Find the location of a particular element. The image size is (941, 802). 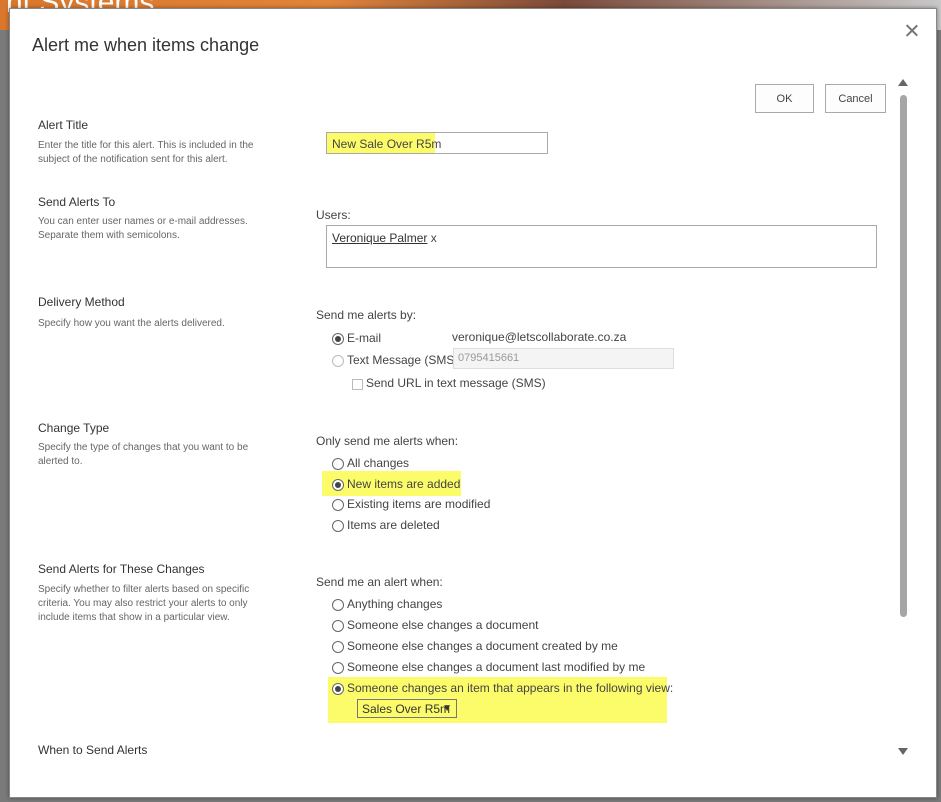

new-items-label: New items are added is located at coordinates (404, 484).